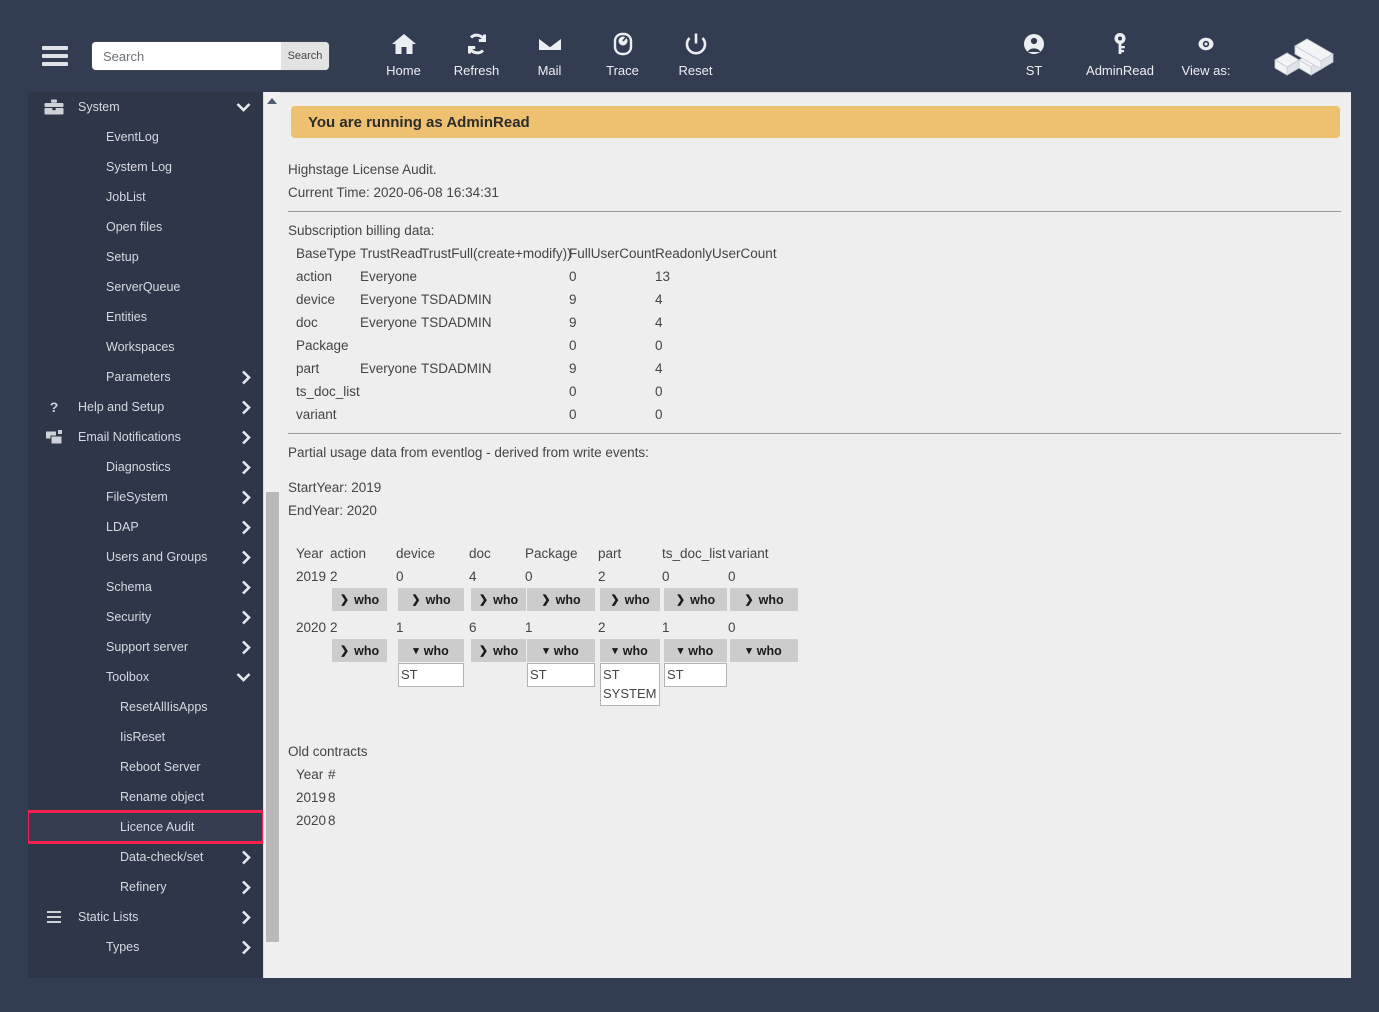  I want to click on sidebar-item-security: Security, so click(145, 617).